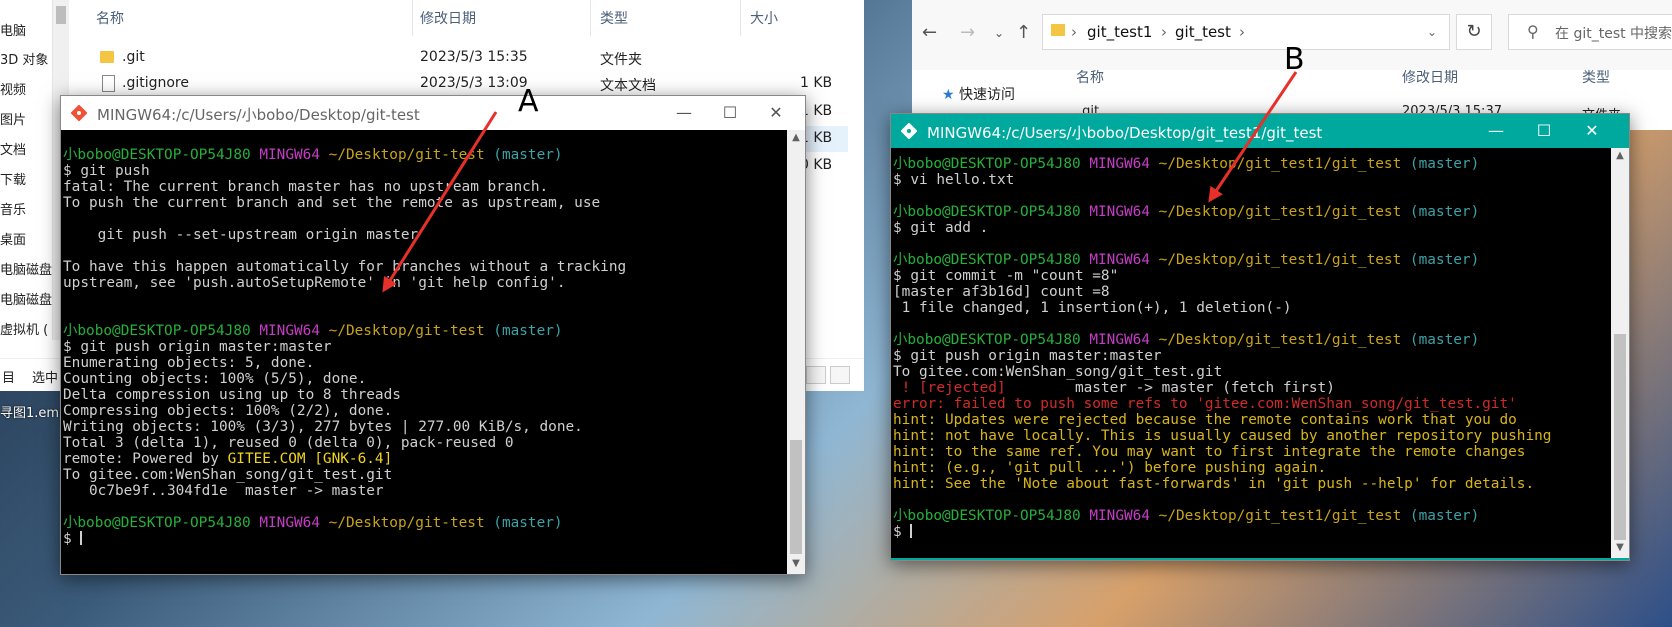 This screenshot has height=627, width=1672. Describe the element at coordinates (528, 101) in the screenshot. I see `annotation-label-a: A` at that location.